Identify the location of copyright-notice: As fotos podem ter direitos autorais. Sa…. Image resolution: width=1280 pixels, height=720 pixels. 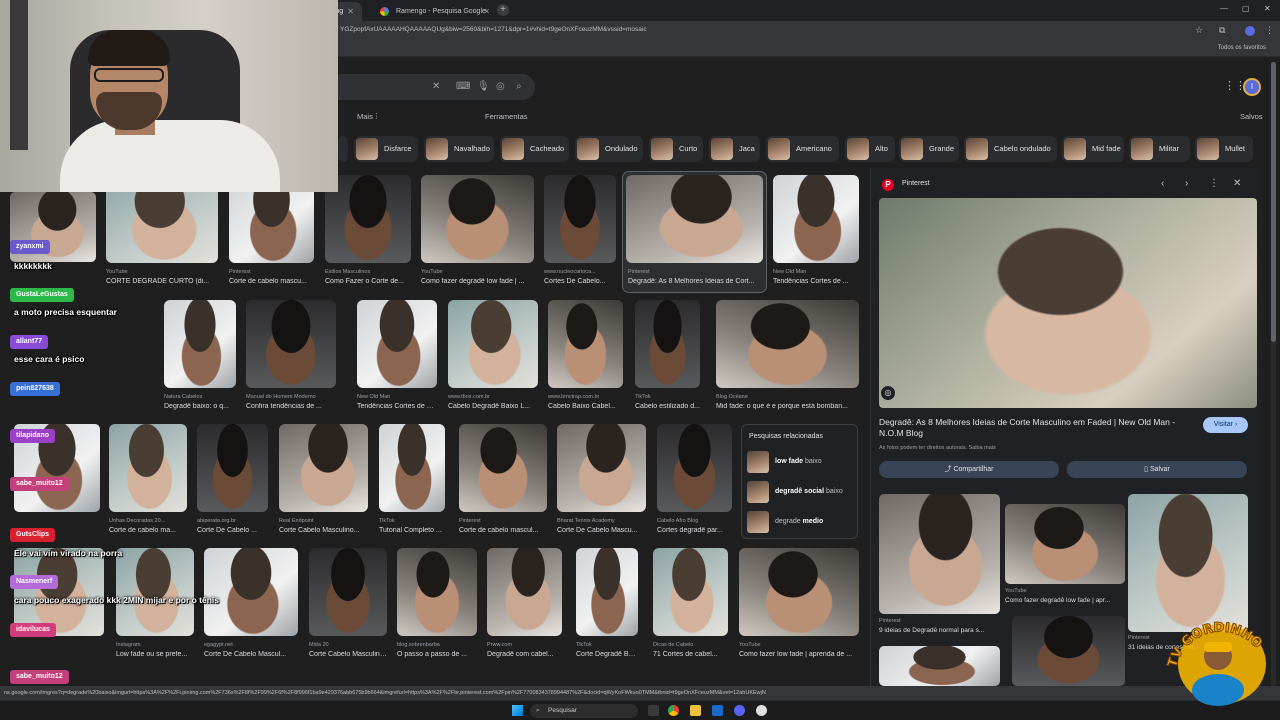
(937, 448).